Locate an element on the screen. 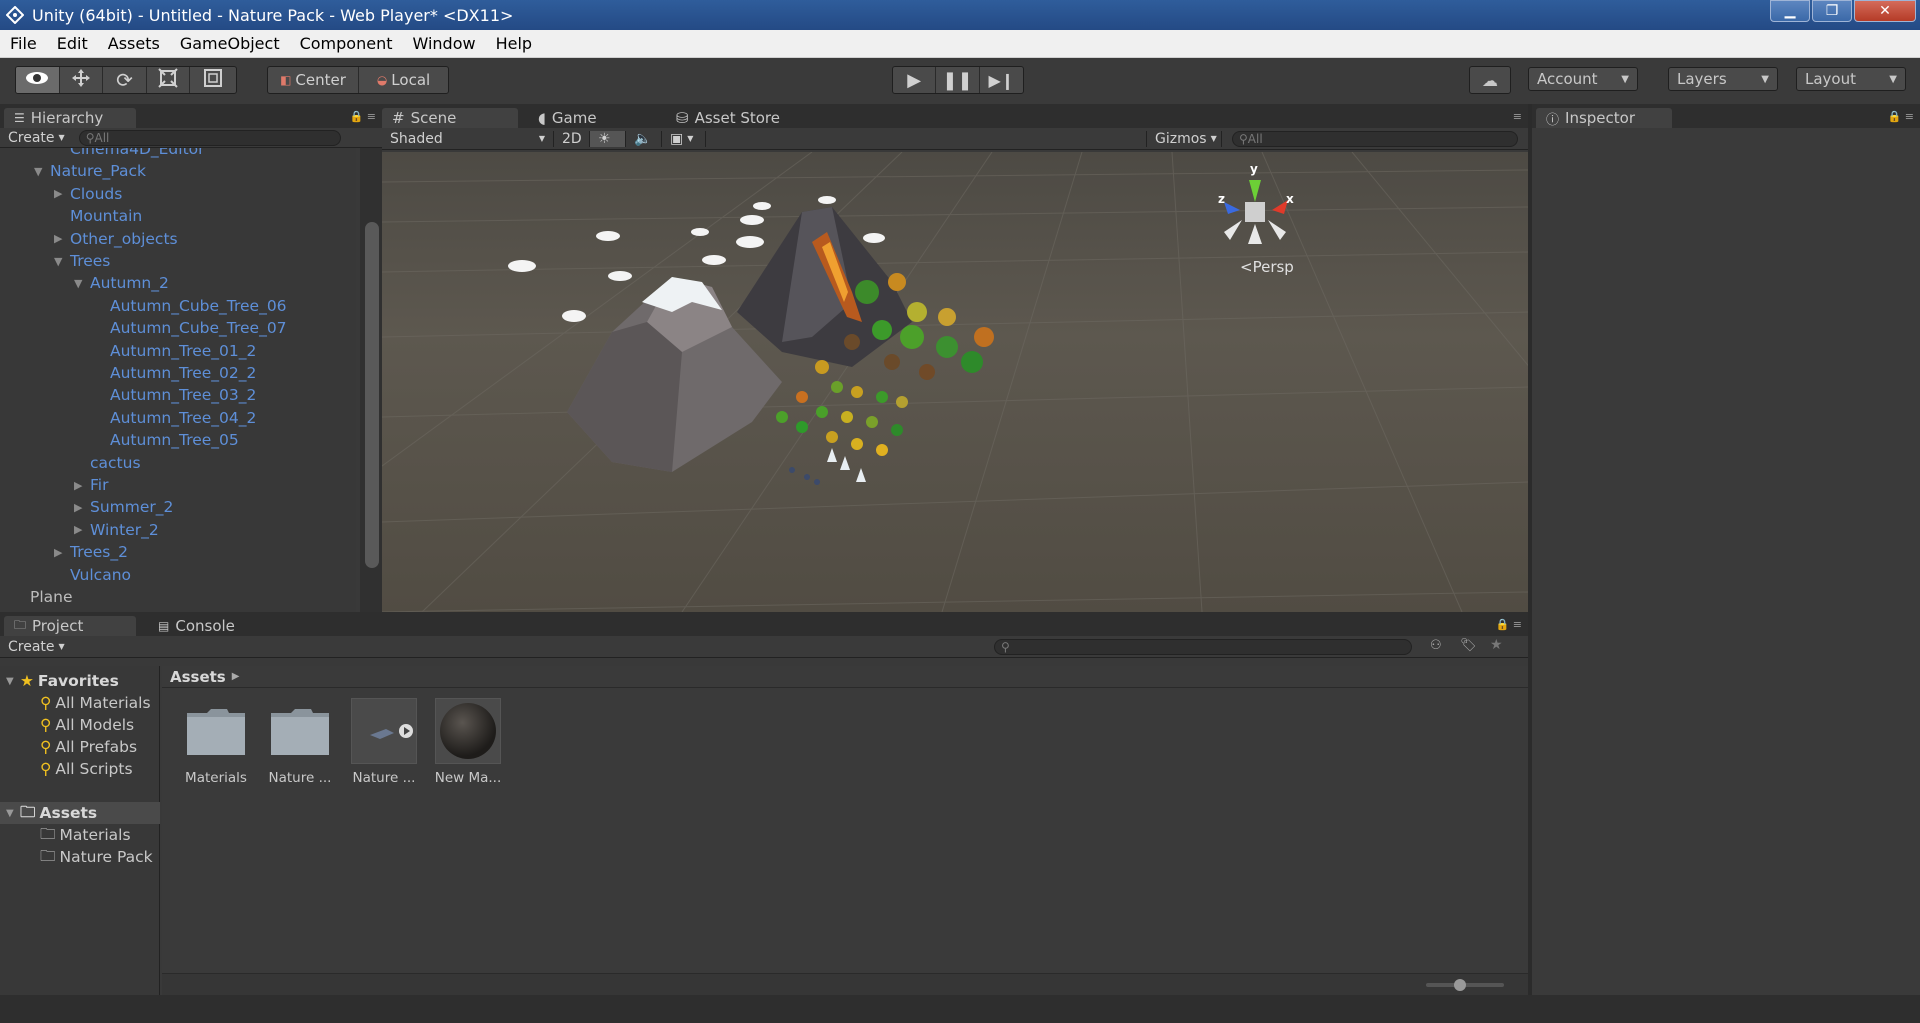 The image size is (1920, 1023). panel-menu-icon: ≡ is located at coordinates (1517, 116).